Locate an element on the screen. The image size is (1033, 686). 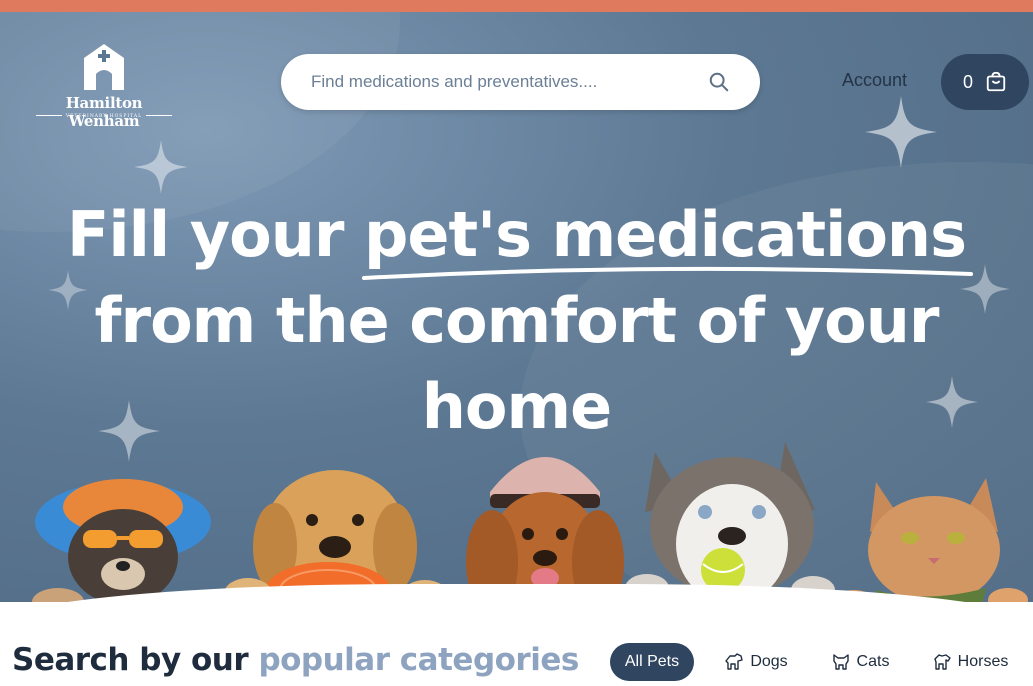
brand-name: Hamilton Wenham is located at coordinates (104, 112).